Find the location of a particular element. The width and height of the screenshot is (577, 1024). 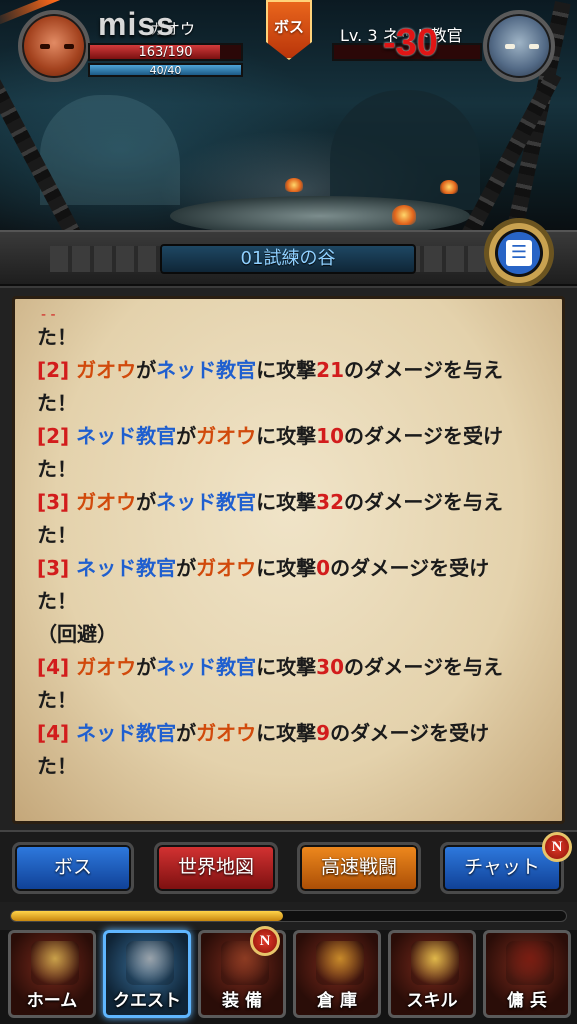

spellbook-icon is located at coordinates (435, 963).